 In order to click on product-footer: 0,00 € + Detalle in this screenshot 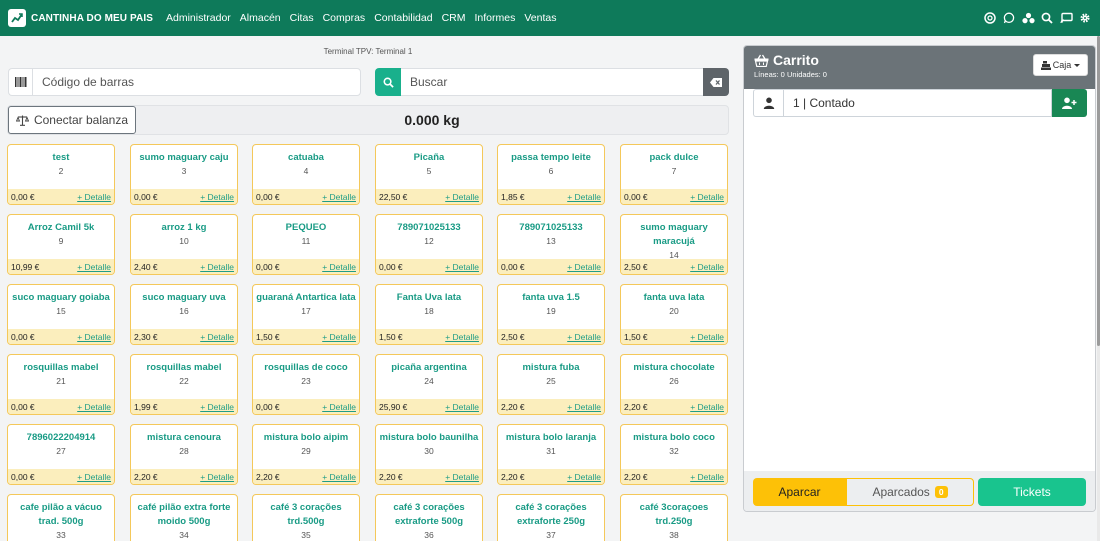, I will do `click(184, 196)`.